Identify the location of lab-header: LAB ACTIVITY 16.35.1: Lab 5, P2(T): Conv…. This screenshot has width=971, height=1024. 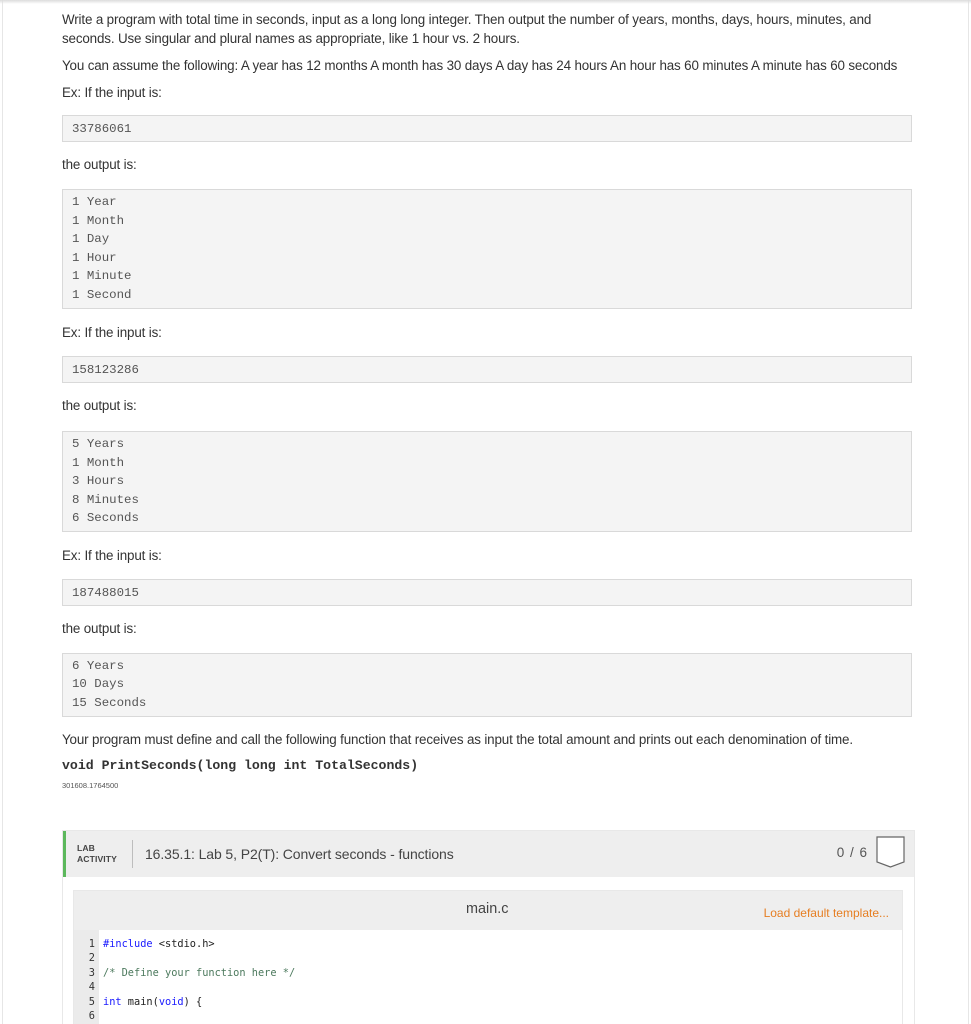
(488, 854).